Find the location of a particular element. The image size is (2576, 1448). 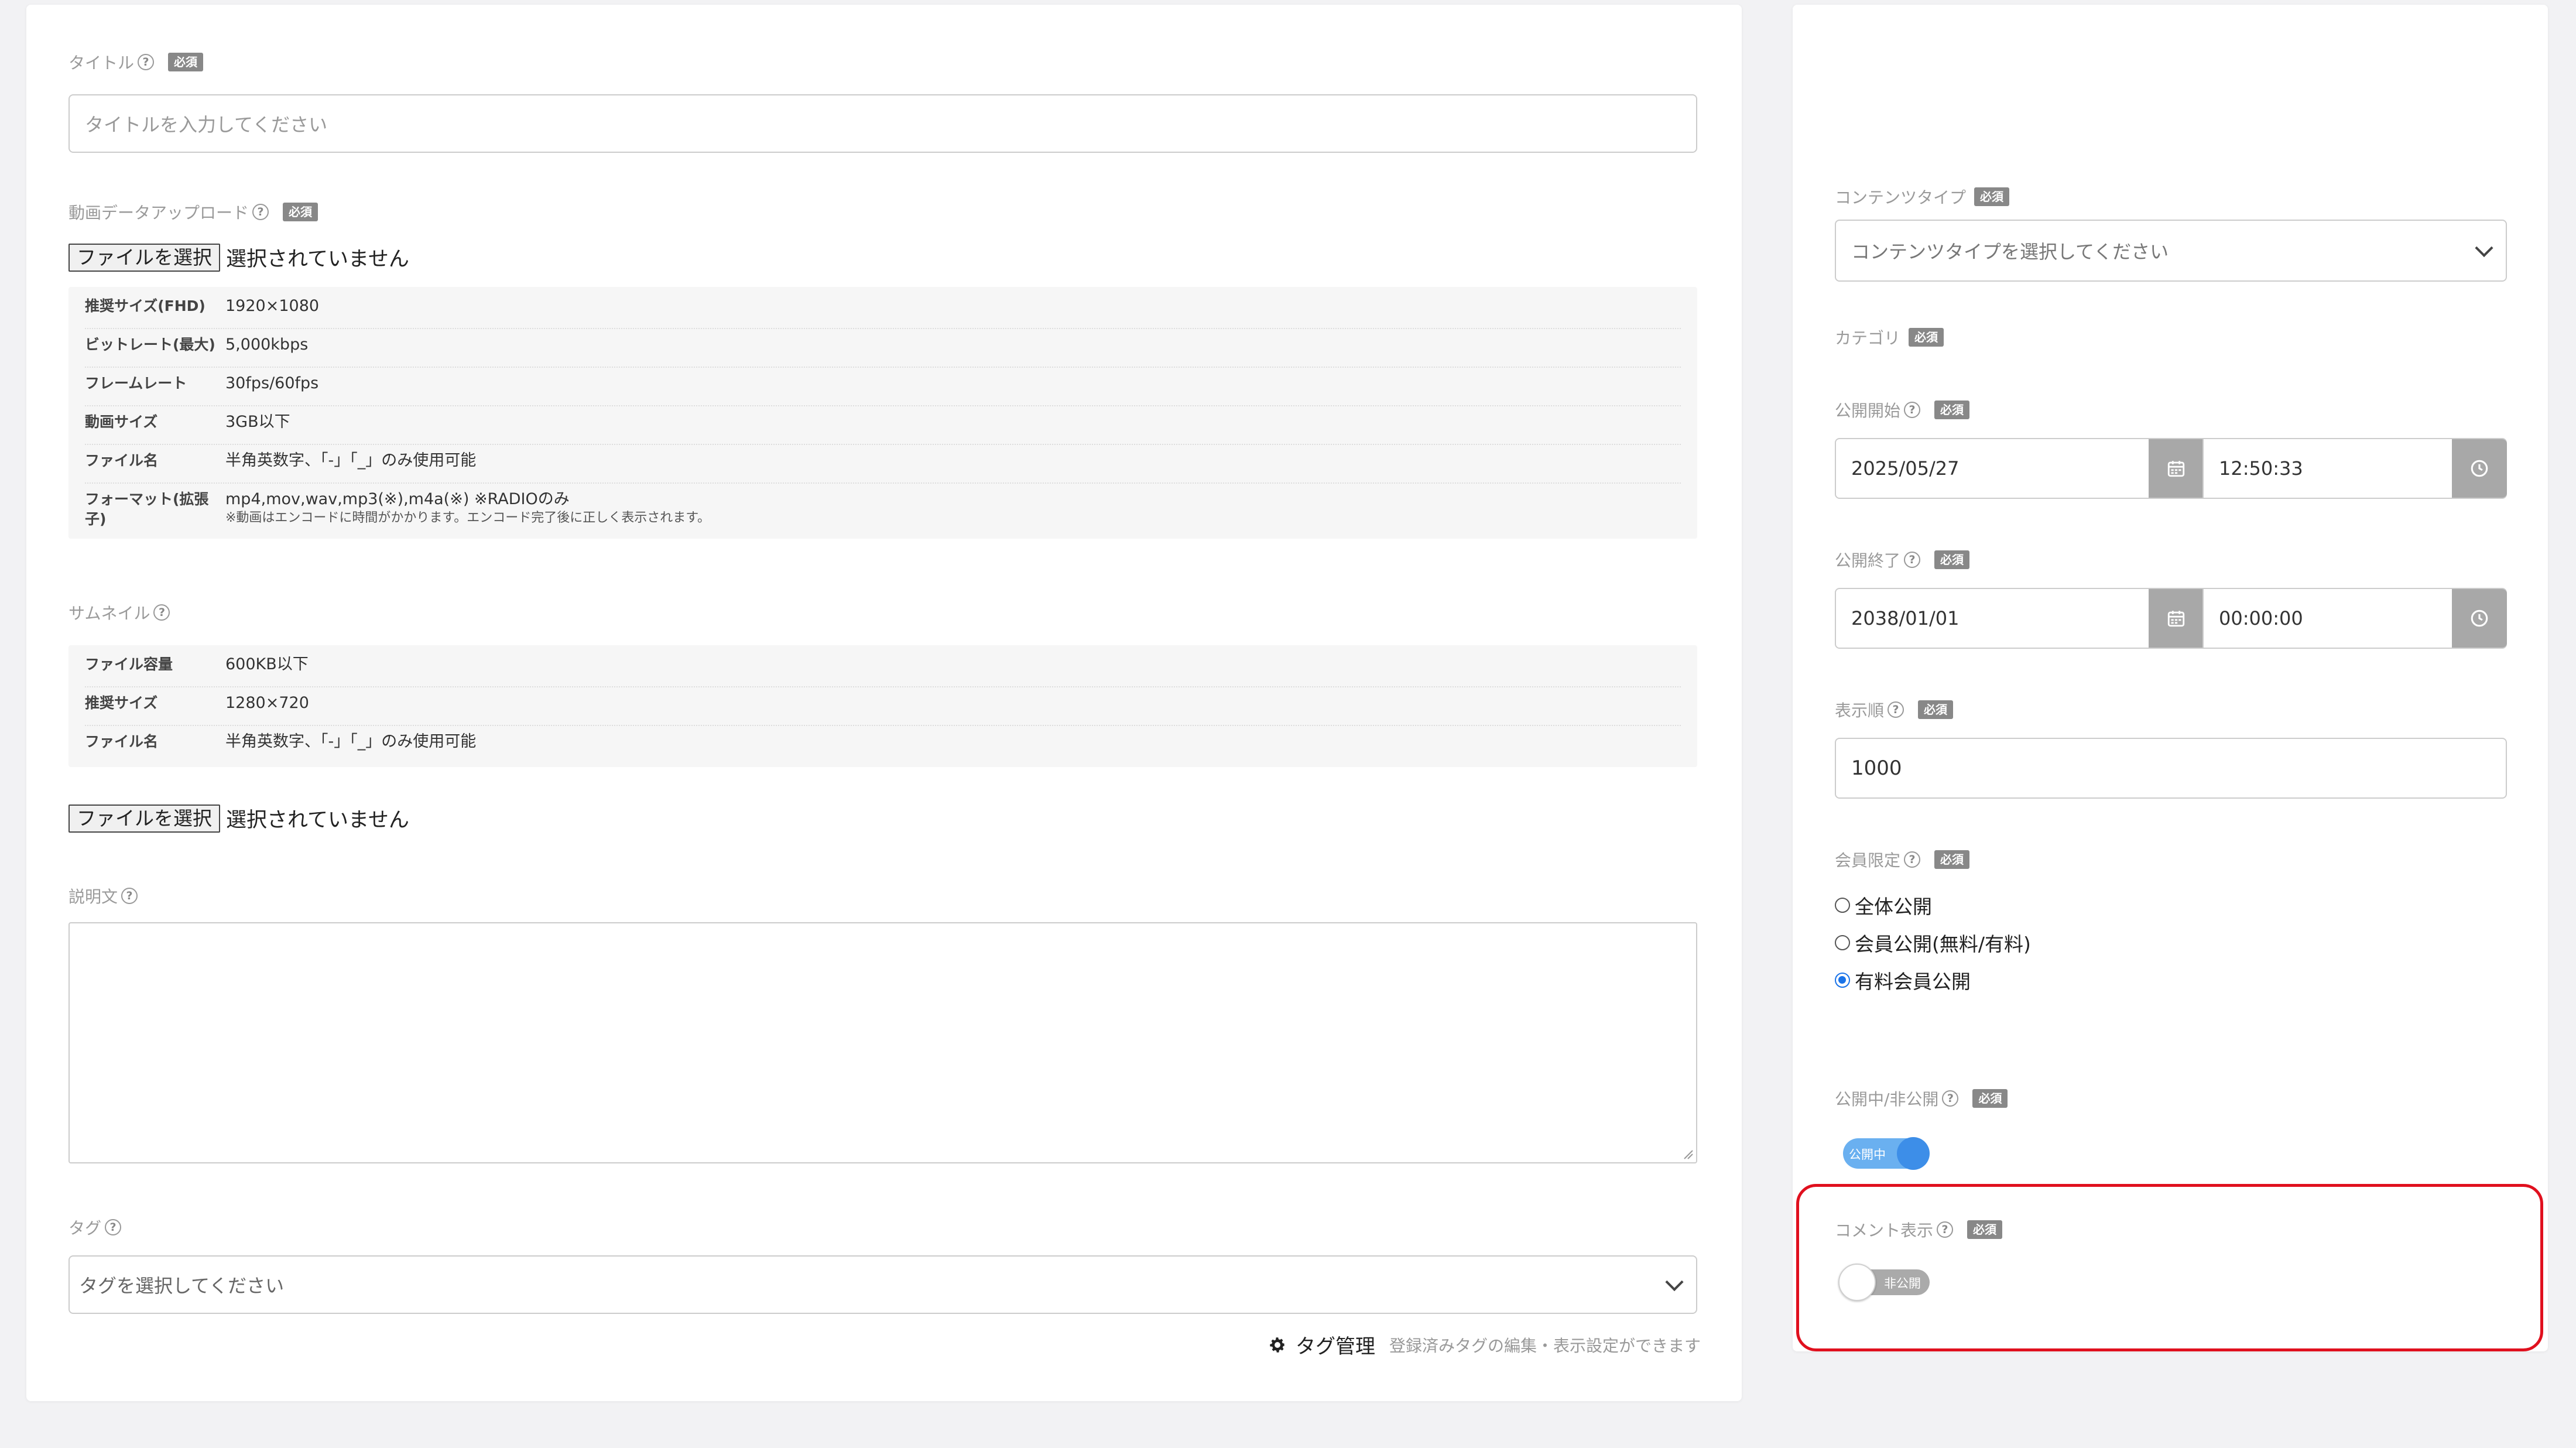

publish-start-label: 公開開始 ? 必須 is located at coordinates (1902, 410).